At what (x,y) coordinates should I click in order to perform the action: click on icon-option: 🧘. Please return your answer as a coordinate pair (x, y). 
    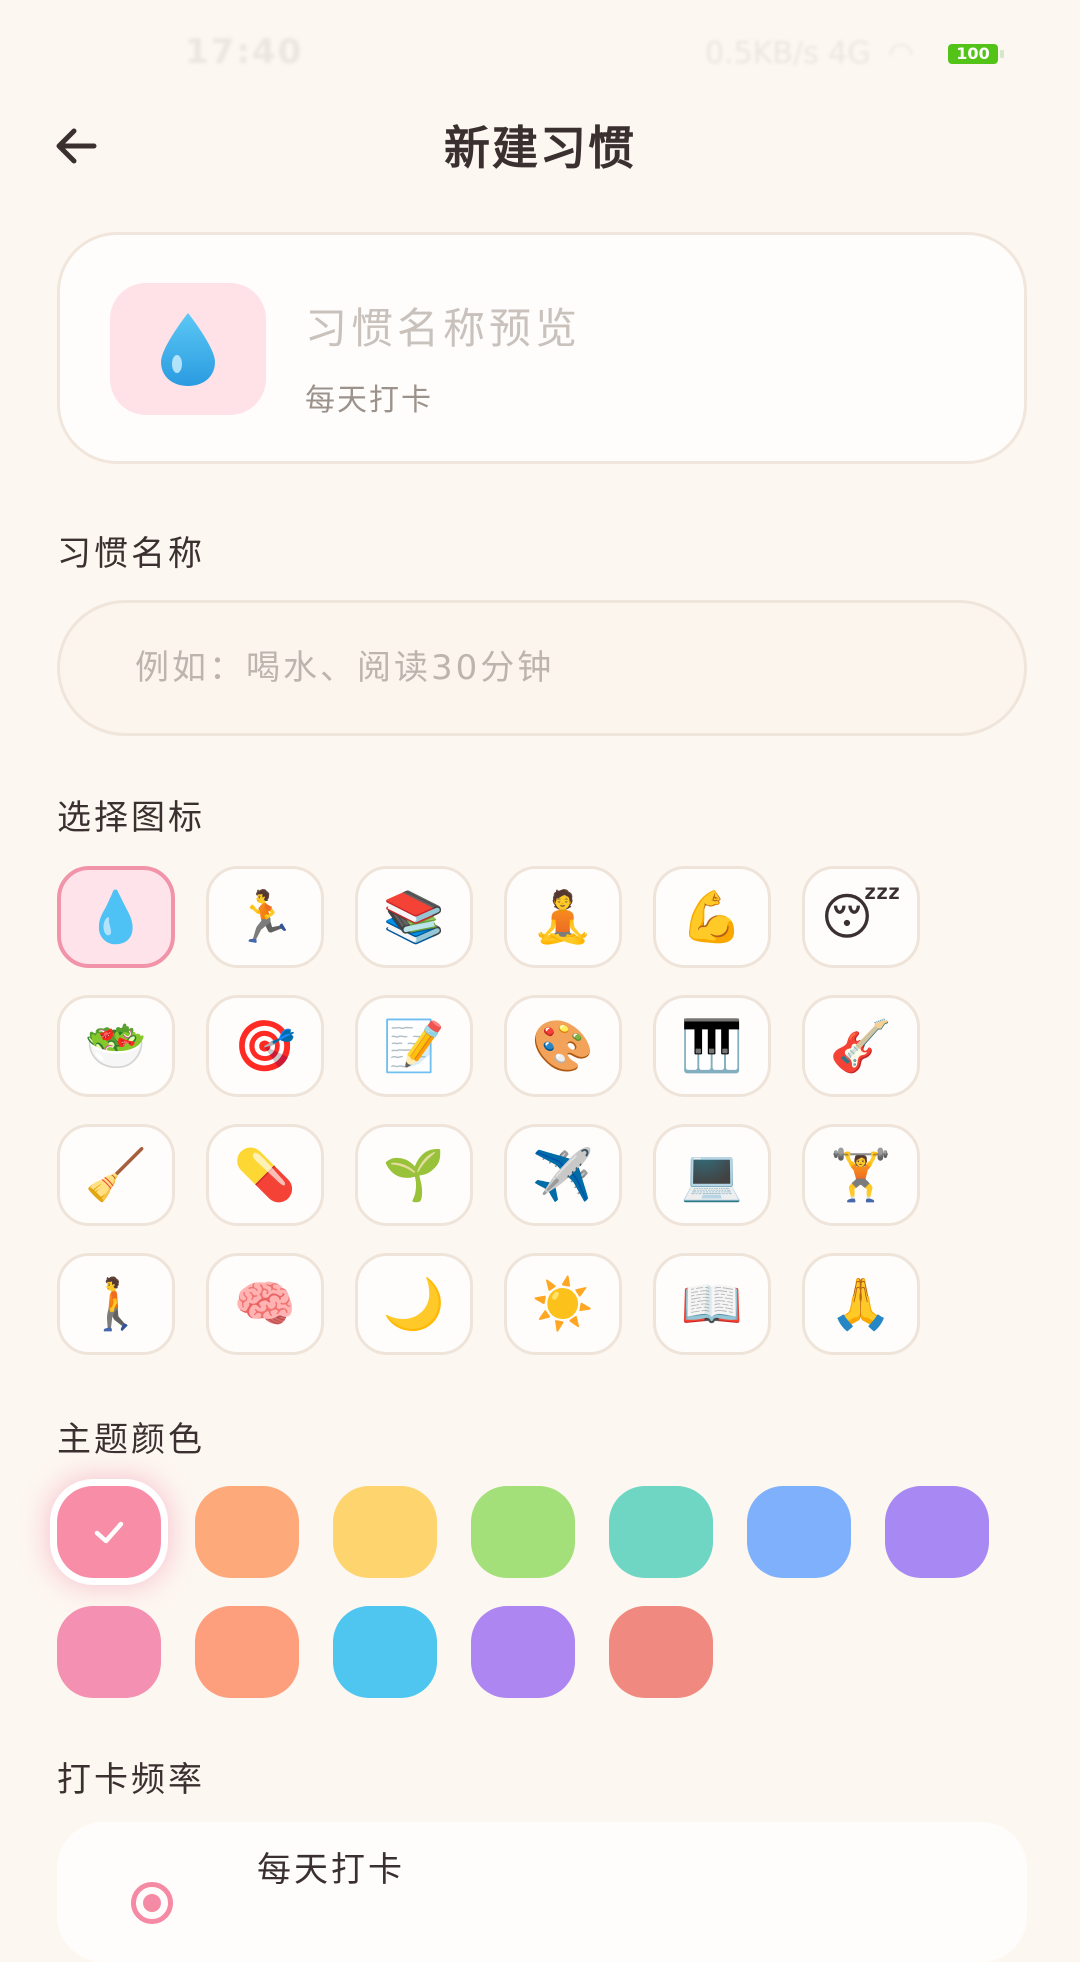
    Looking at the image, I should click on (563, 917).